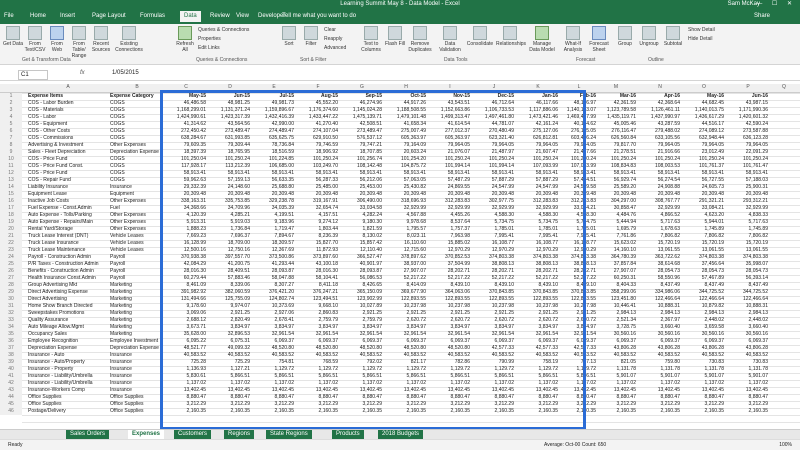 This screenshot has height=450, width=800. What do you see at coordinates (660, 376) in the screenshot?
I see `cell: 5,901.07` at bounding box center [660, 376].